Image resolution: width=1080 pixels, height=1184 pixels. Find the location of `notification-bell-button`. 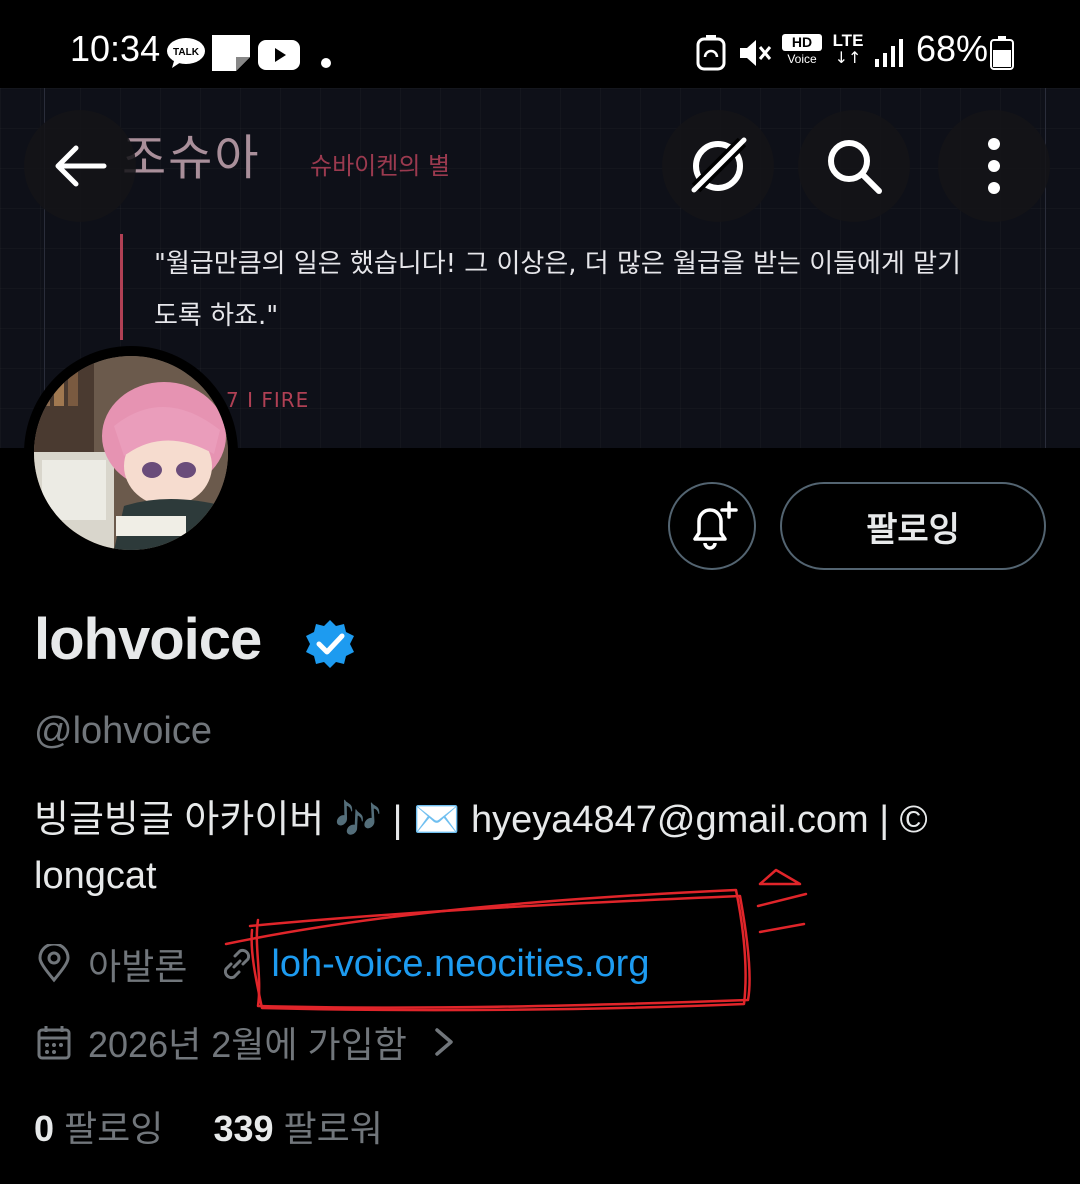

notification-bell-button is located at coordinates (712, 526).